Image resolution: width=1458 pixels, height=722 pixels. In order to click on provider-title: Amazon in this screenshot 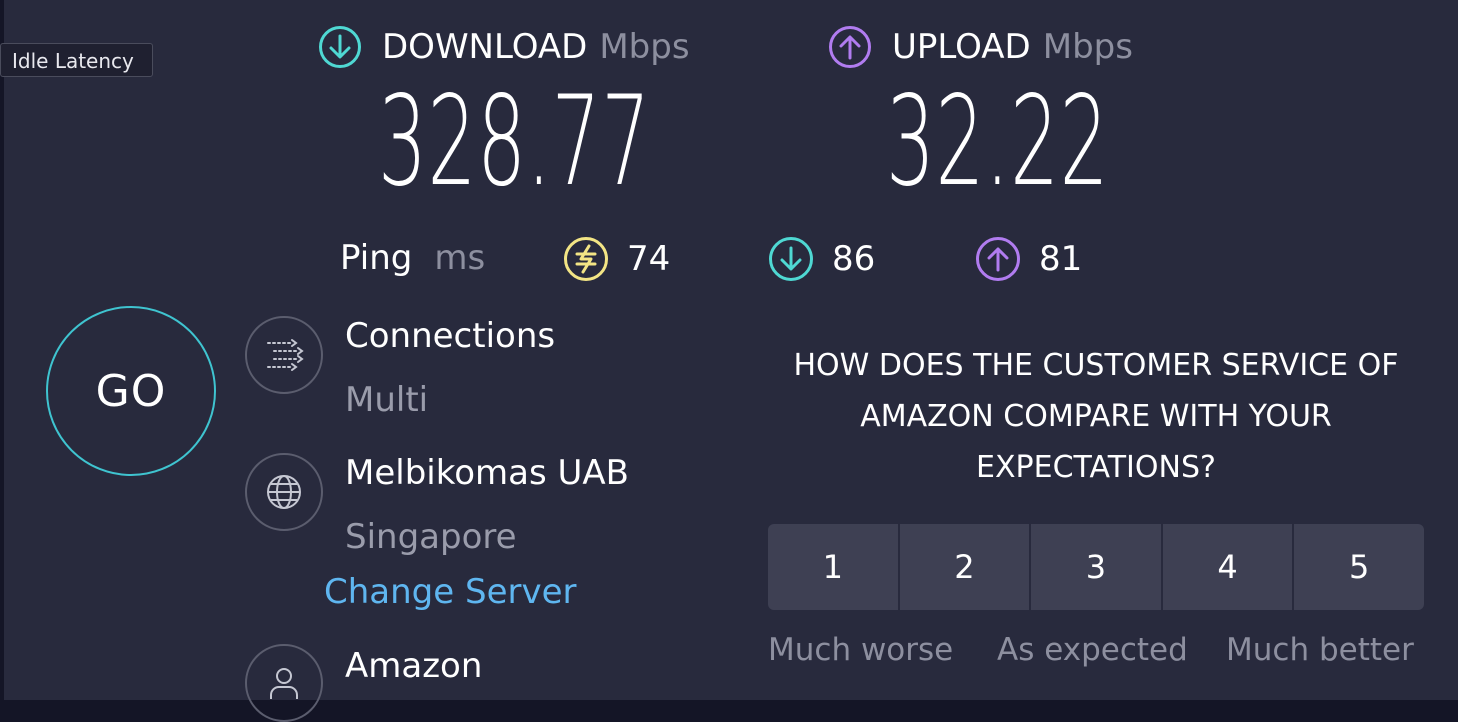, I will do `click(414, 666)`.